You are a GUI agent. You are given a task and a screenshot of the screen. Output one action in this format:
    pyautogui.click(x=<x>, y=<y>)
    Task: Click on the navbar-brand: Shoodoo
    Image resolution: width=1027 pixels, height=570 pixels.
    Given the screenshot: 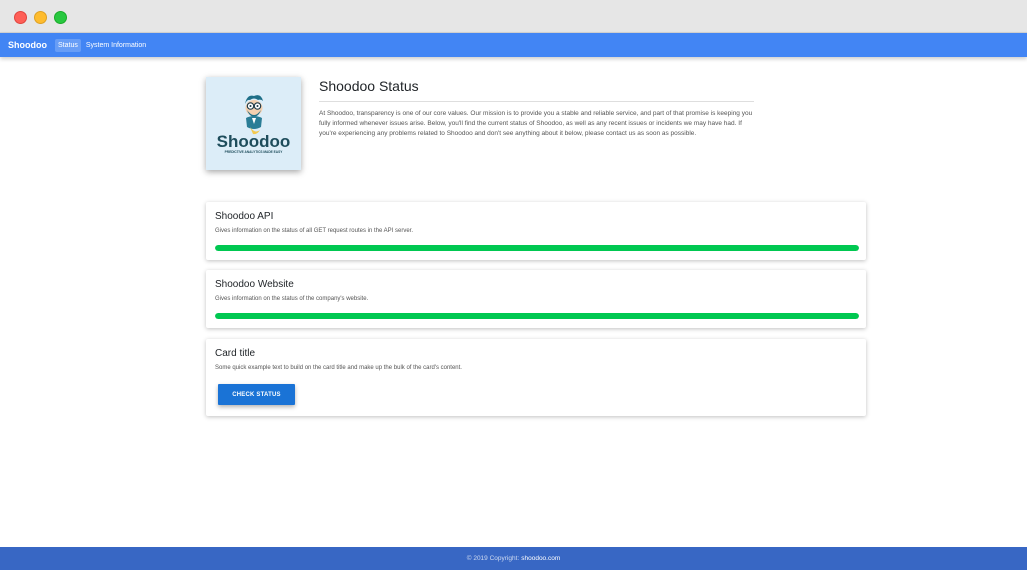 What is the action you would take?
    pyautogui.click(x=27, y=45)
    